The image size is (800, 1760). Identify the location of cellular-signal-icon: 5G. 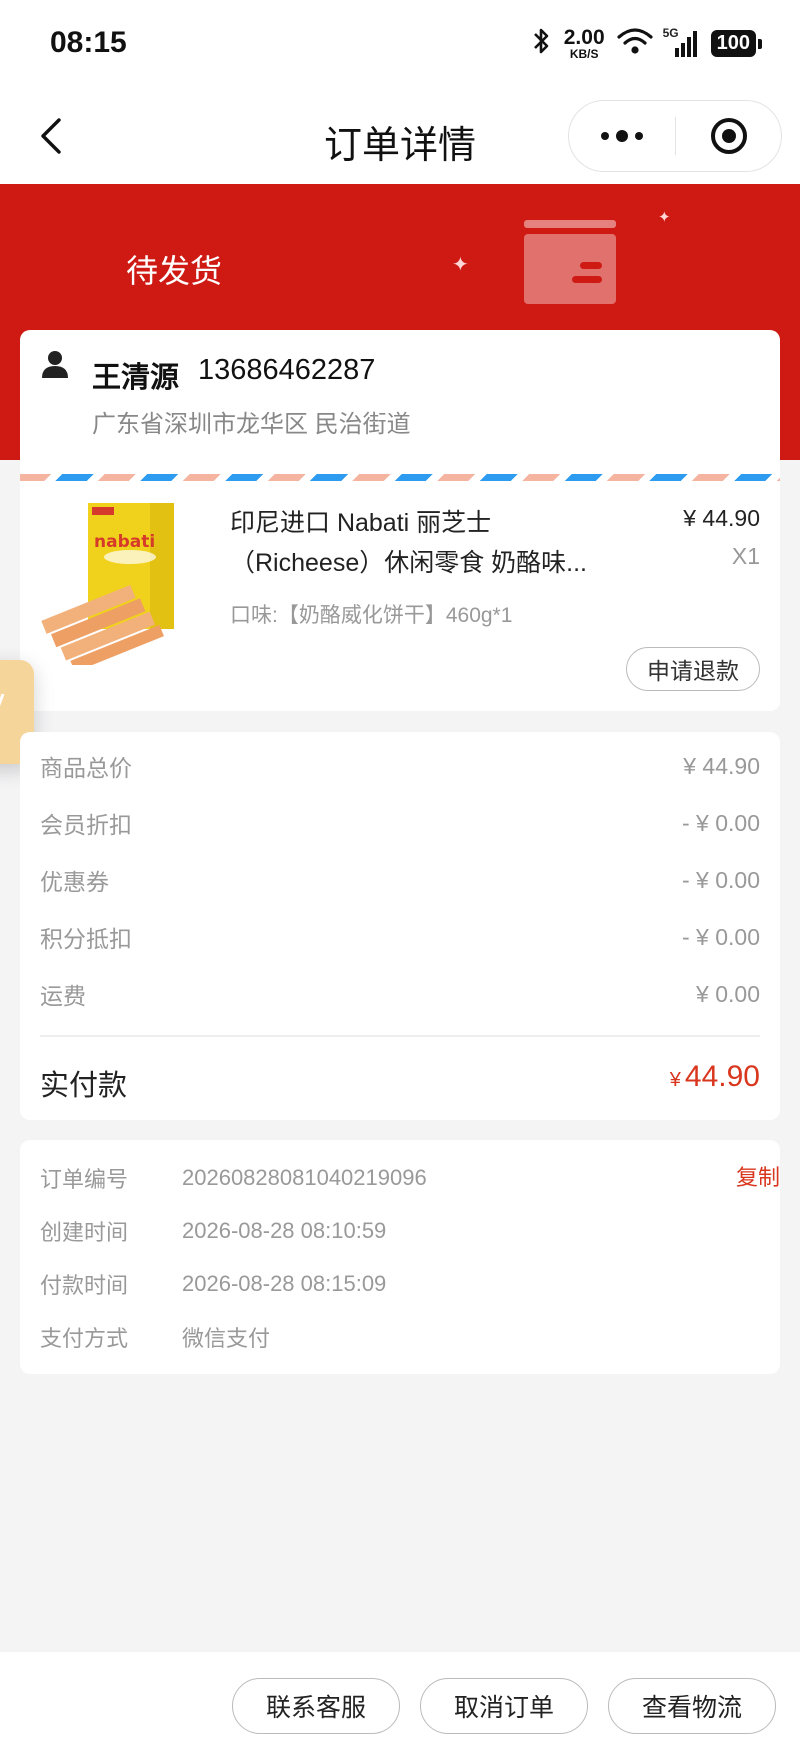
(681, 42).